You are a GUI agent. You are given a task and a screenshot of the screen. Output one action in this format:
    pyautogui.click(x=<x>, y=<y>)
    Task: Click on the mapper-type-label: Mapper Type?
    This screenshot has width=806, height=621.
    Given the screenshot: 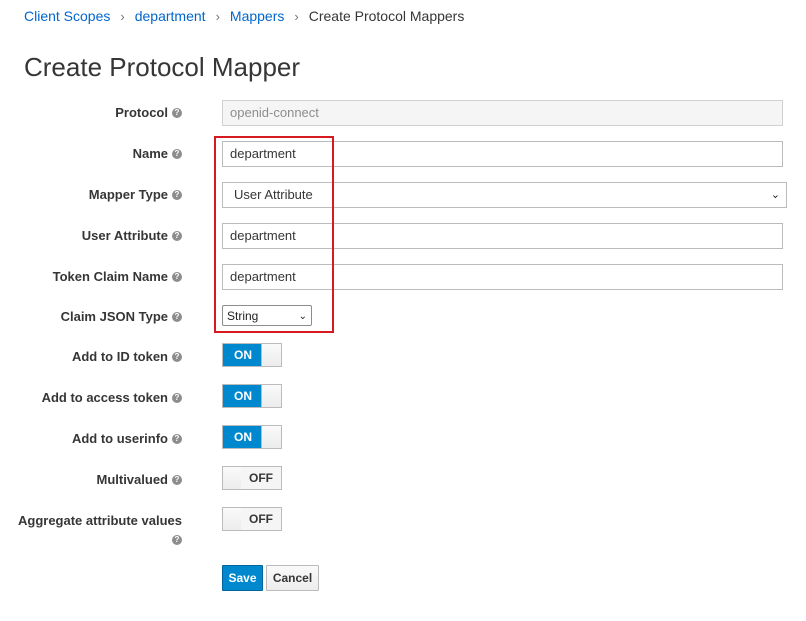 What is the action you would take?
    pyautogui.click(x=135, y=195)
    